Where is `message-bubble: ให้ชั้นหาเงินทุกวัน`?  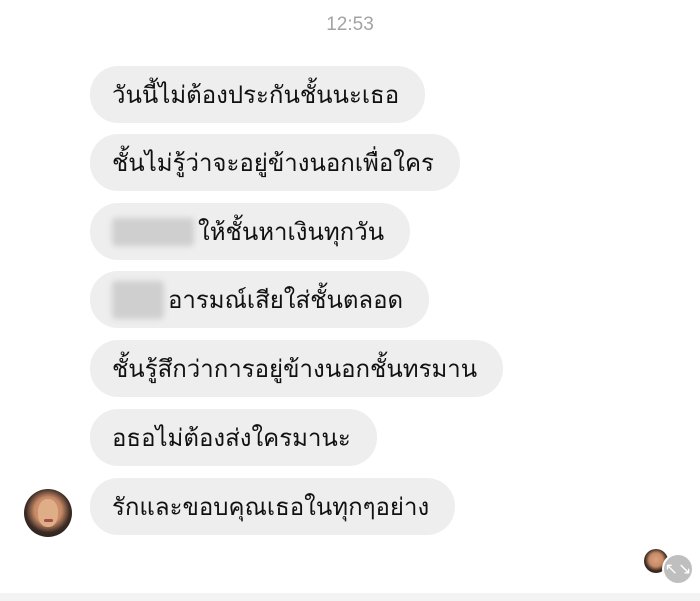
message-bubble: ให้ชั้นหาเงินทุกวัน is located at coordinates (250, 231).